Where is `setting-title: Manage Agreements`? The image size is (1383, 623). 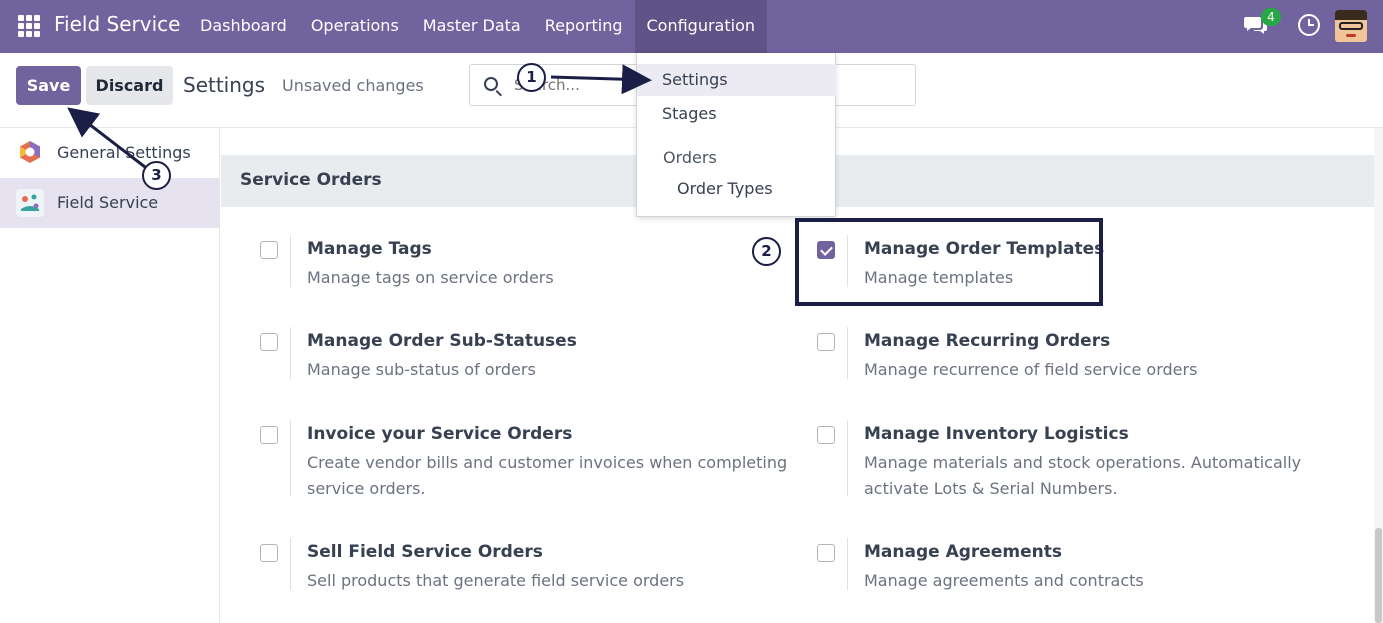
setting-title: Manage Agreements is located at coordinates (963, 552).